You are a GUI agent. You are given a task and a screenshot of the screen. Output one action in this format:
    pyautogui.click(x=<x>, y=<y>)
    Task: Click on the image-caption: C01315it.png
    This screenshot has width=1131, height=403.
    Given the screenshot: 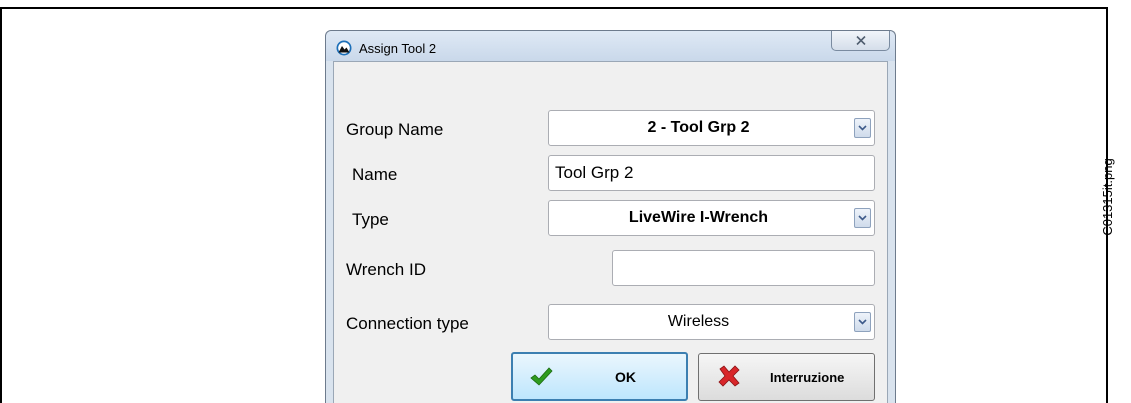 What is the action you would take?
    pyautogui.click(x=1108, y=203)
    